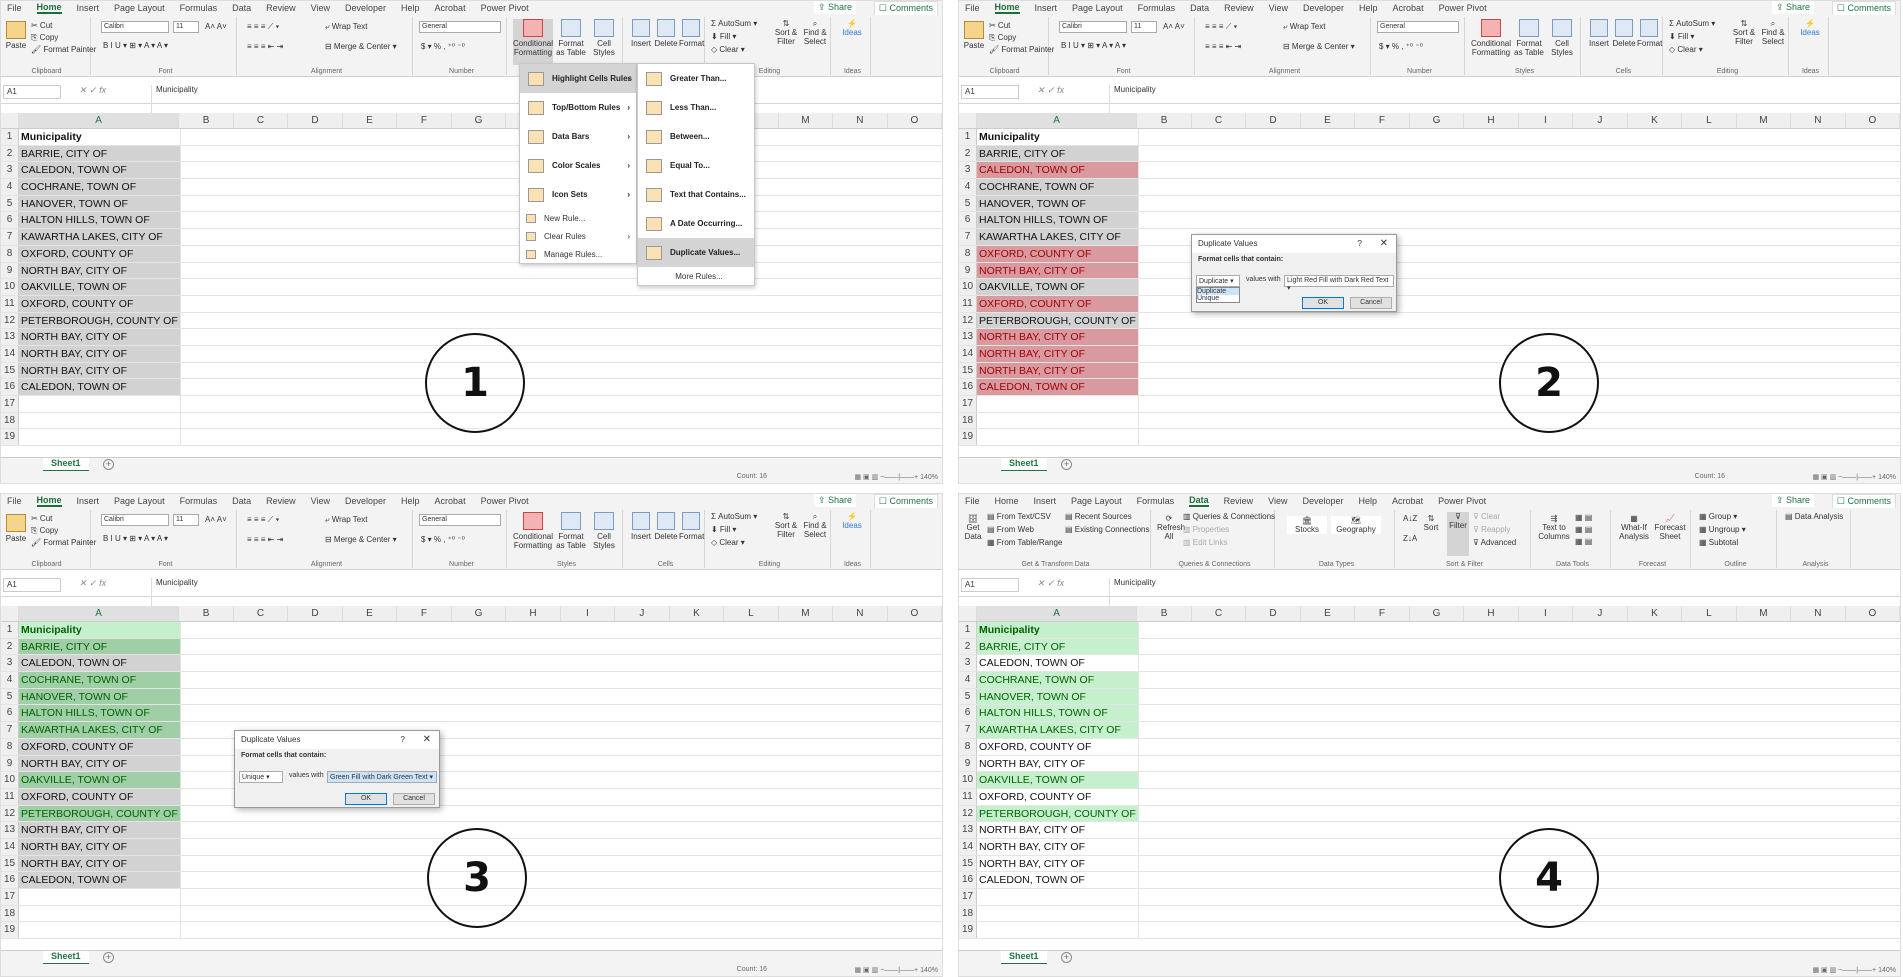  What do you see at coordinates (1057, 120) in the screenshot?
I see `column-header-a: A` at bounding box center [1057, 120].